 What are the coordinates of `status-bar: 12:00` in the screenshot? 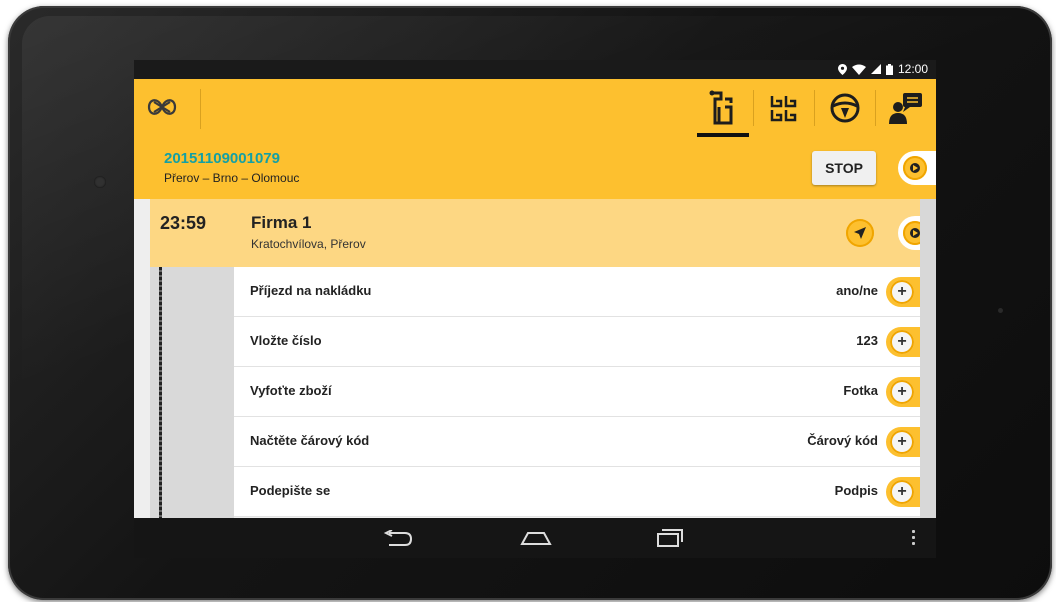 It's located at (535, 69).